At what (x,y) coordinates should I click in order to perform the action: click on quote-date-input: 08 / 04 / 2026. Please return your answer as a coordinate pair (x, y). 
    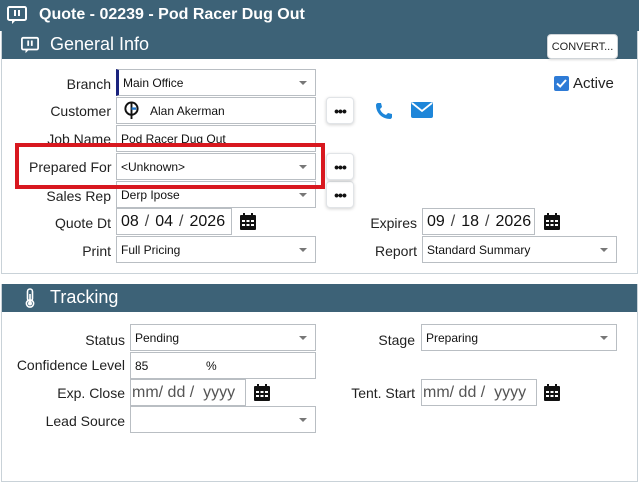
    Looking at the image, I should click on (174, 221).